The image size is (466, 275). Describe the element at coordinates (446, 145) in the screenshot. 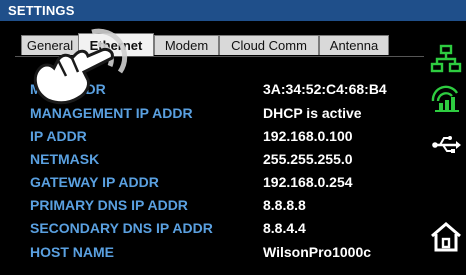

I see `usb-icon` at that location.